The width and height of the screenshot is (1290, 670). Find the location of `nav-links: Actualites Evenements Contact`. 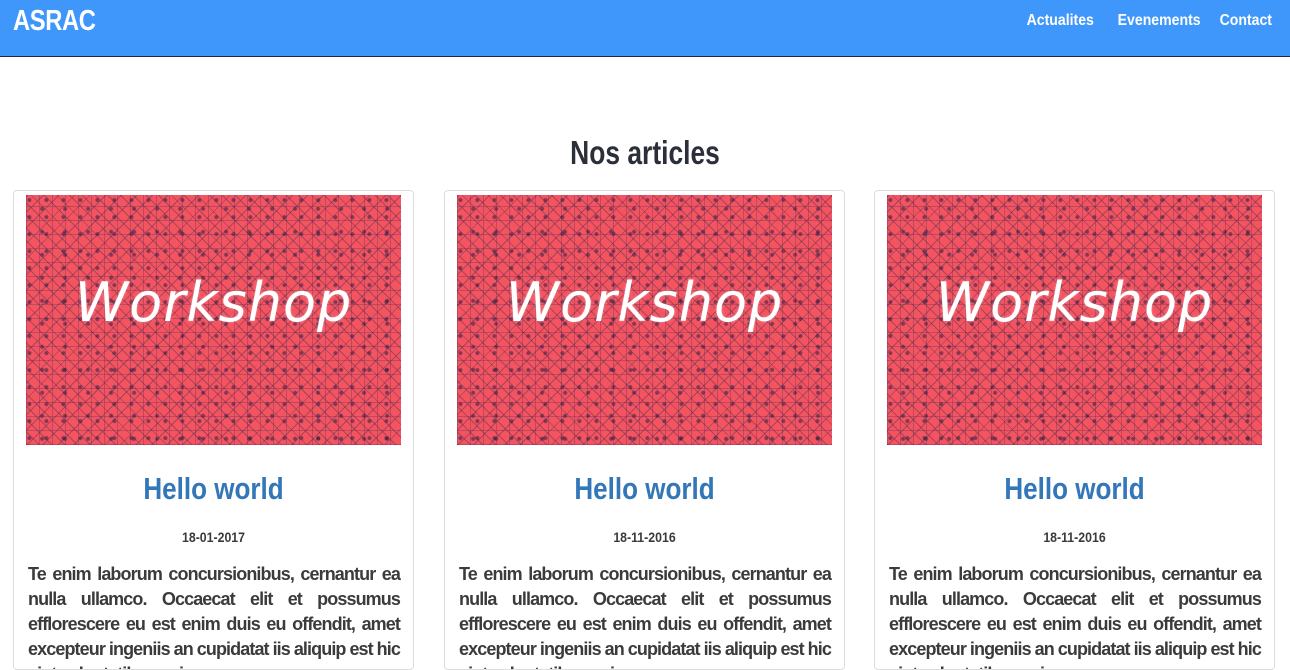

nav-links: Actualites Evenements Contact is located at coordinates (1149, 21).